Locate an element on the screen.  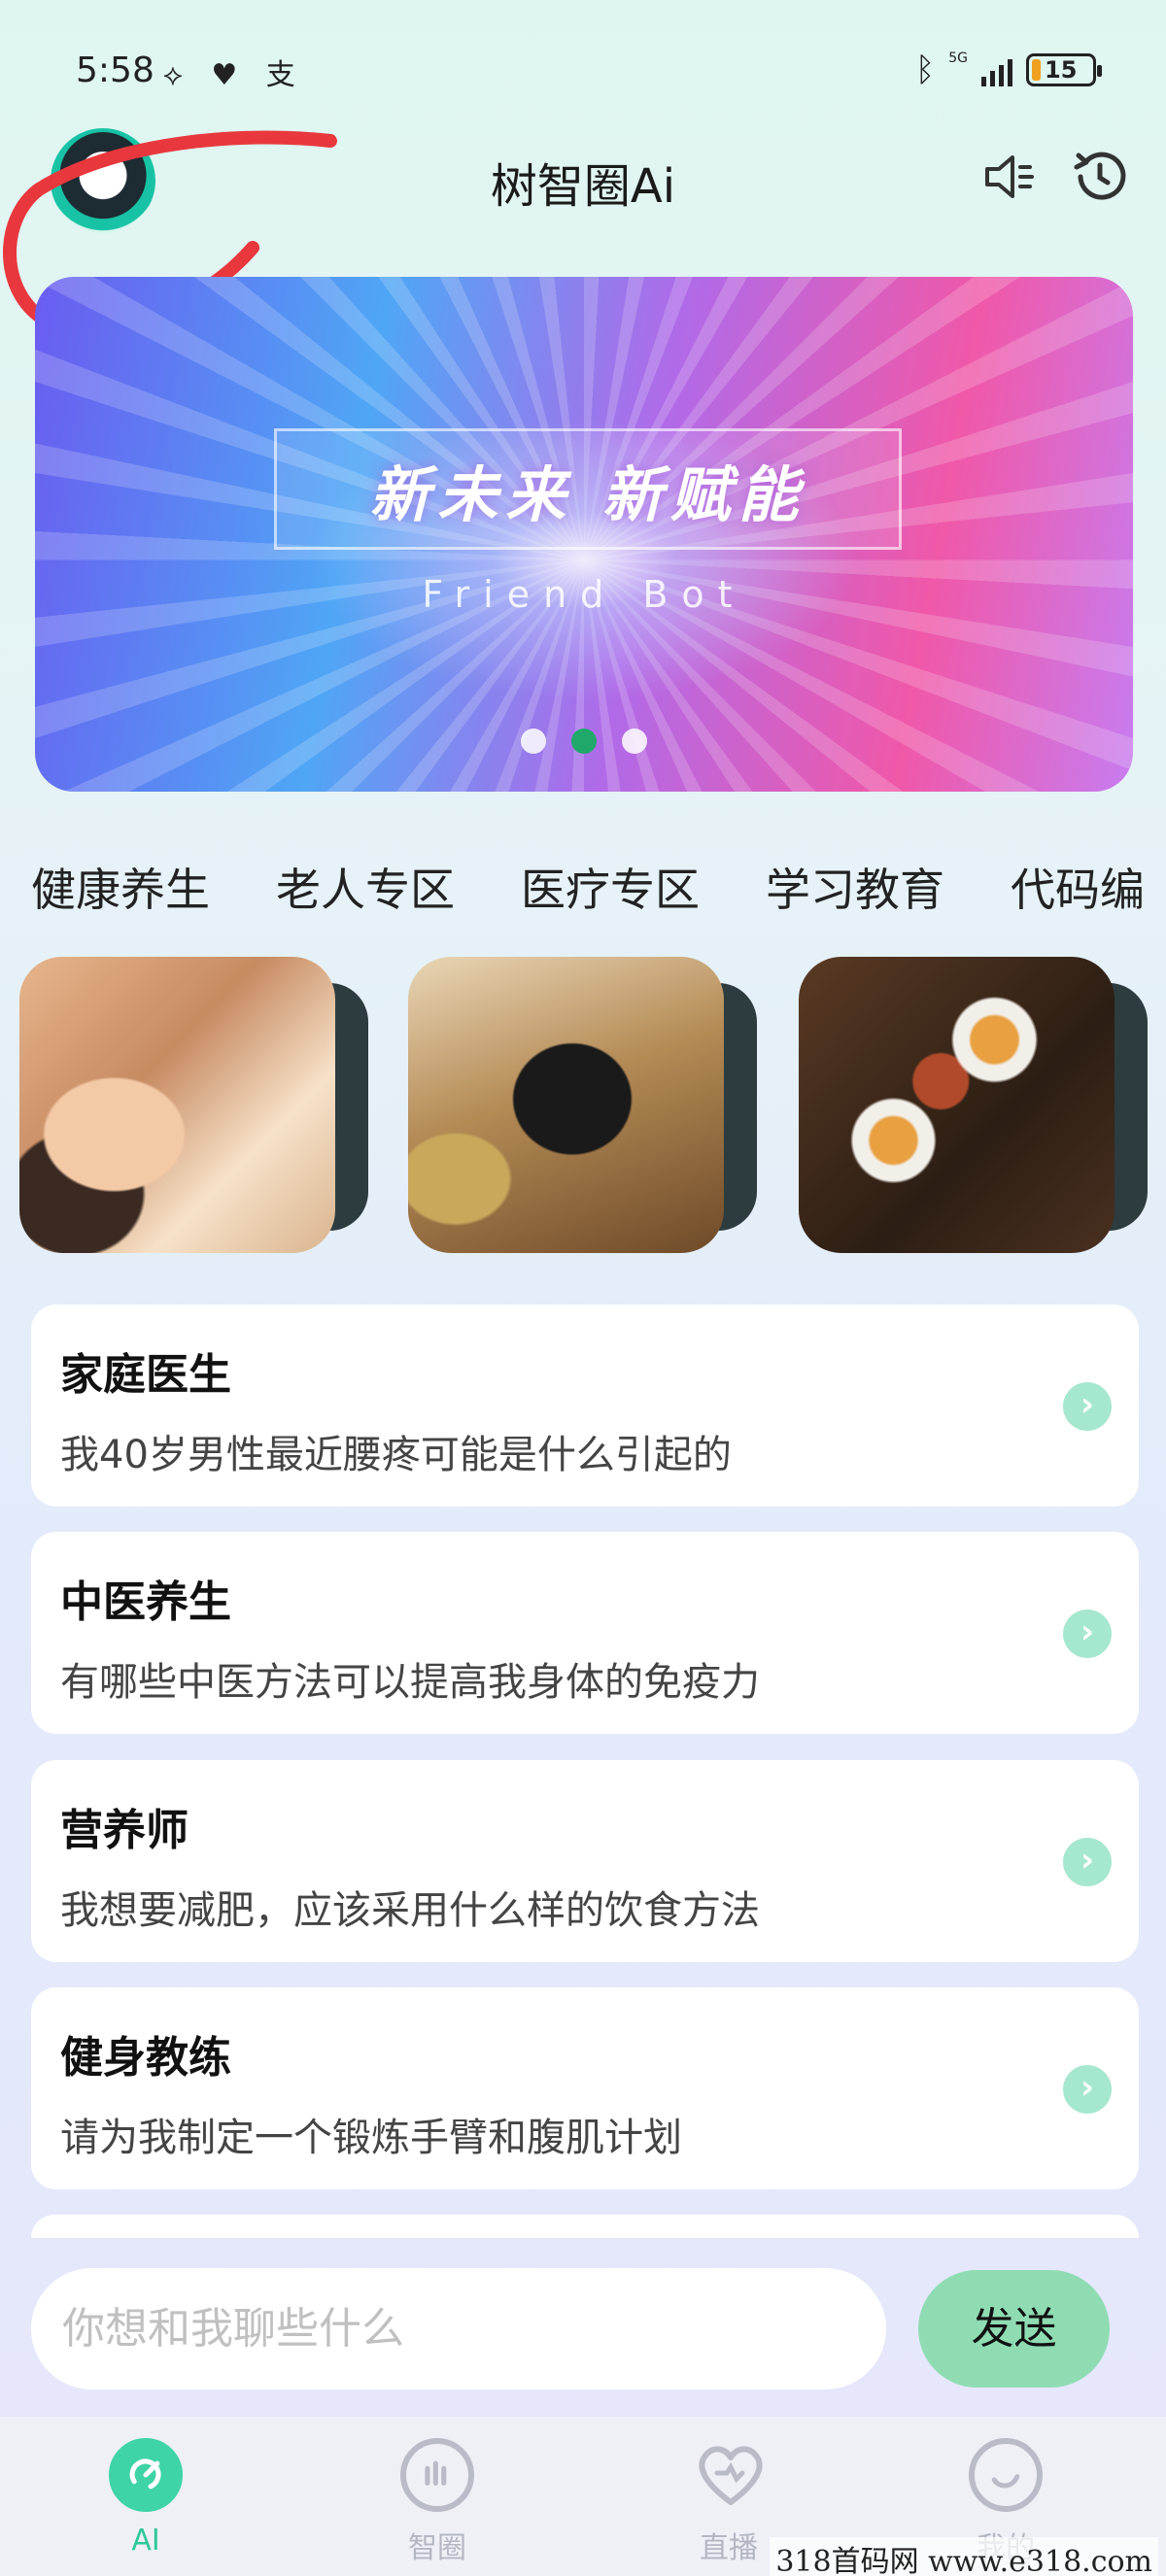
battery-fill is located at coordinates (1037, 70).